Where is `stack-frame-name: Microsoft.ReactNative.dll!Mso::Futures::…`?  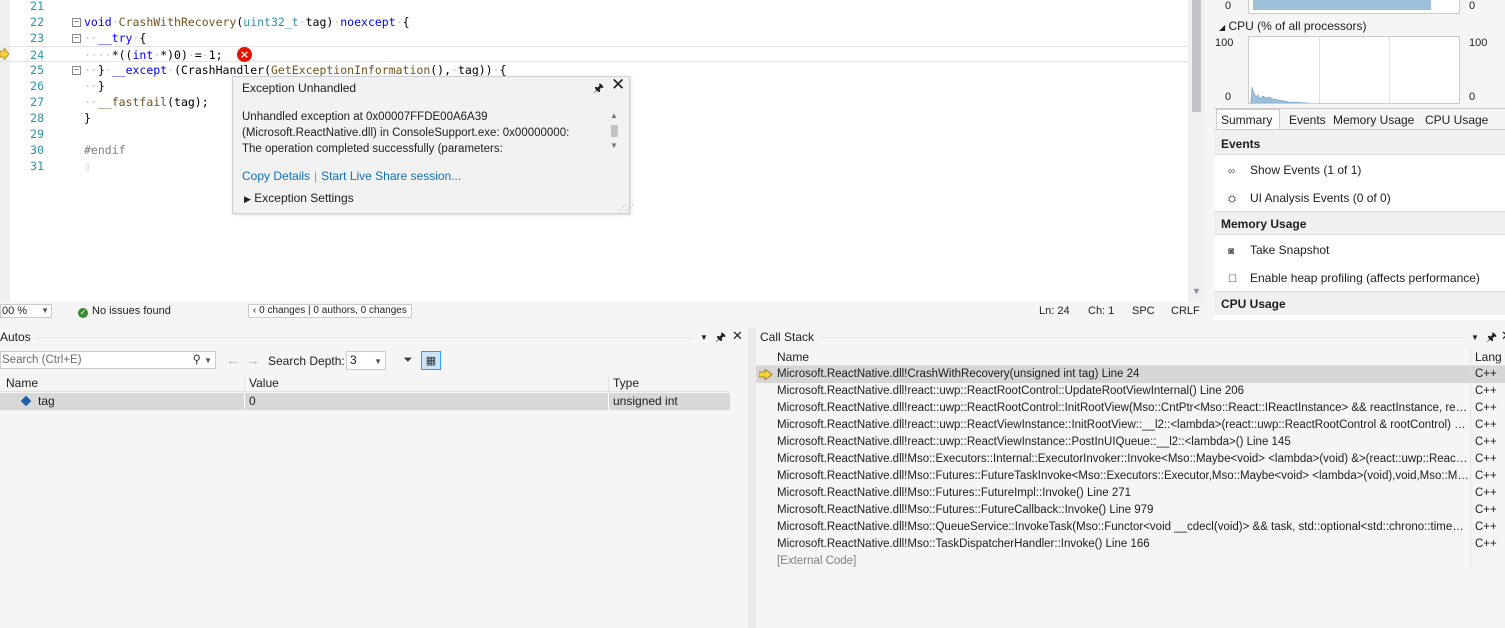 stack-frame-name: Microsoft.ReactNative.dll!Mso::Futures::… is located at coordinates (1123, 476).